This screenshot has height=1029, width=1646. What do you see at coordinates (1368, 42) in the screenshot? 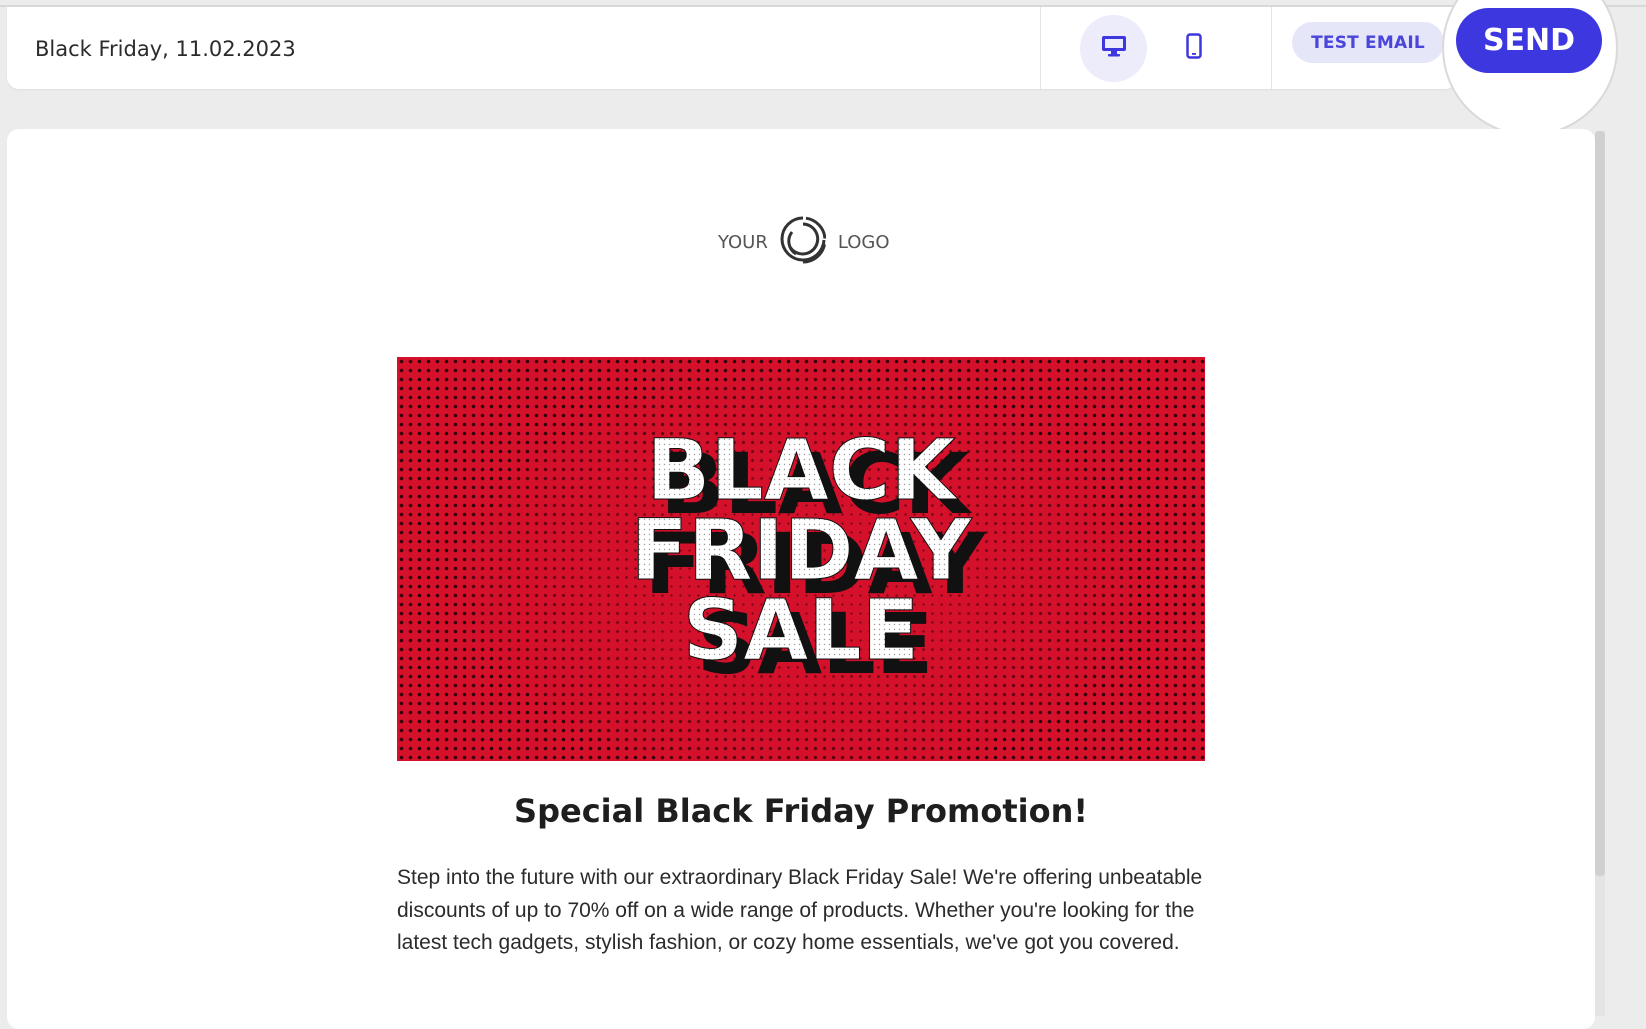
I see `test-email-button: TEST EMAIL` at bounding box center [1368, 42].